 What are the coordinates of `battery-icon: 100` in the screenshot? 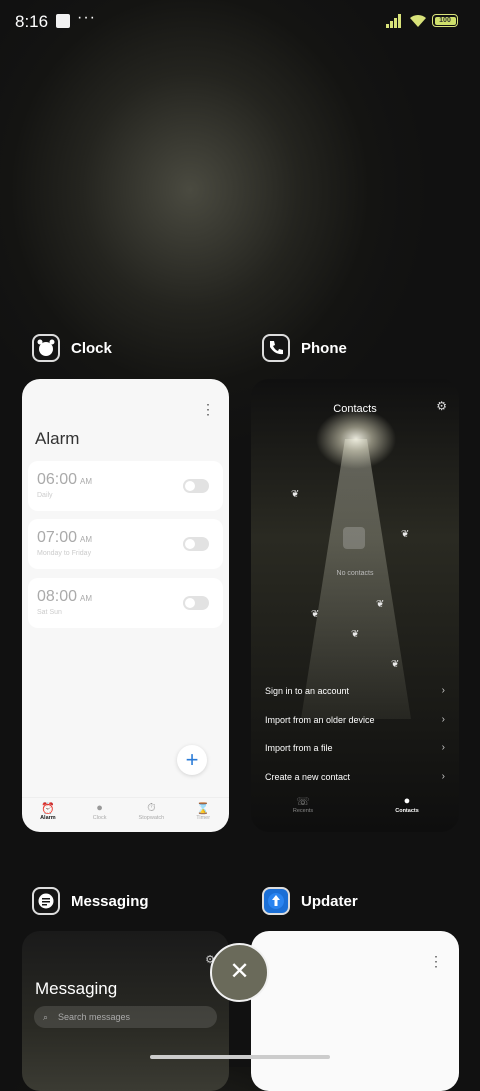 It's located at (445, 20).